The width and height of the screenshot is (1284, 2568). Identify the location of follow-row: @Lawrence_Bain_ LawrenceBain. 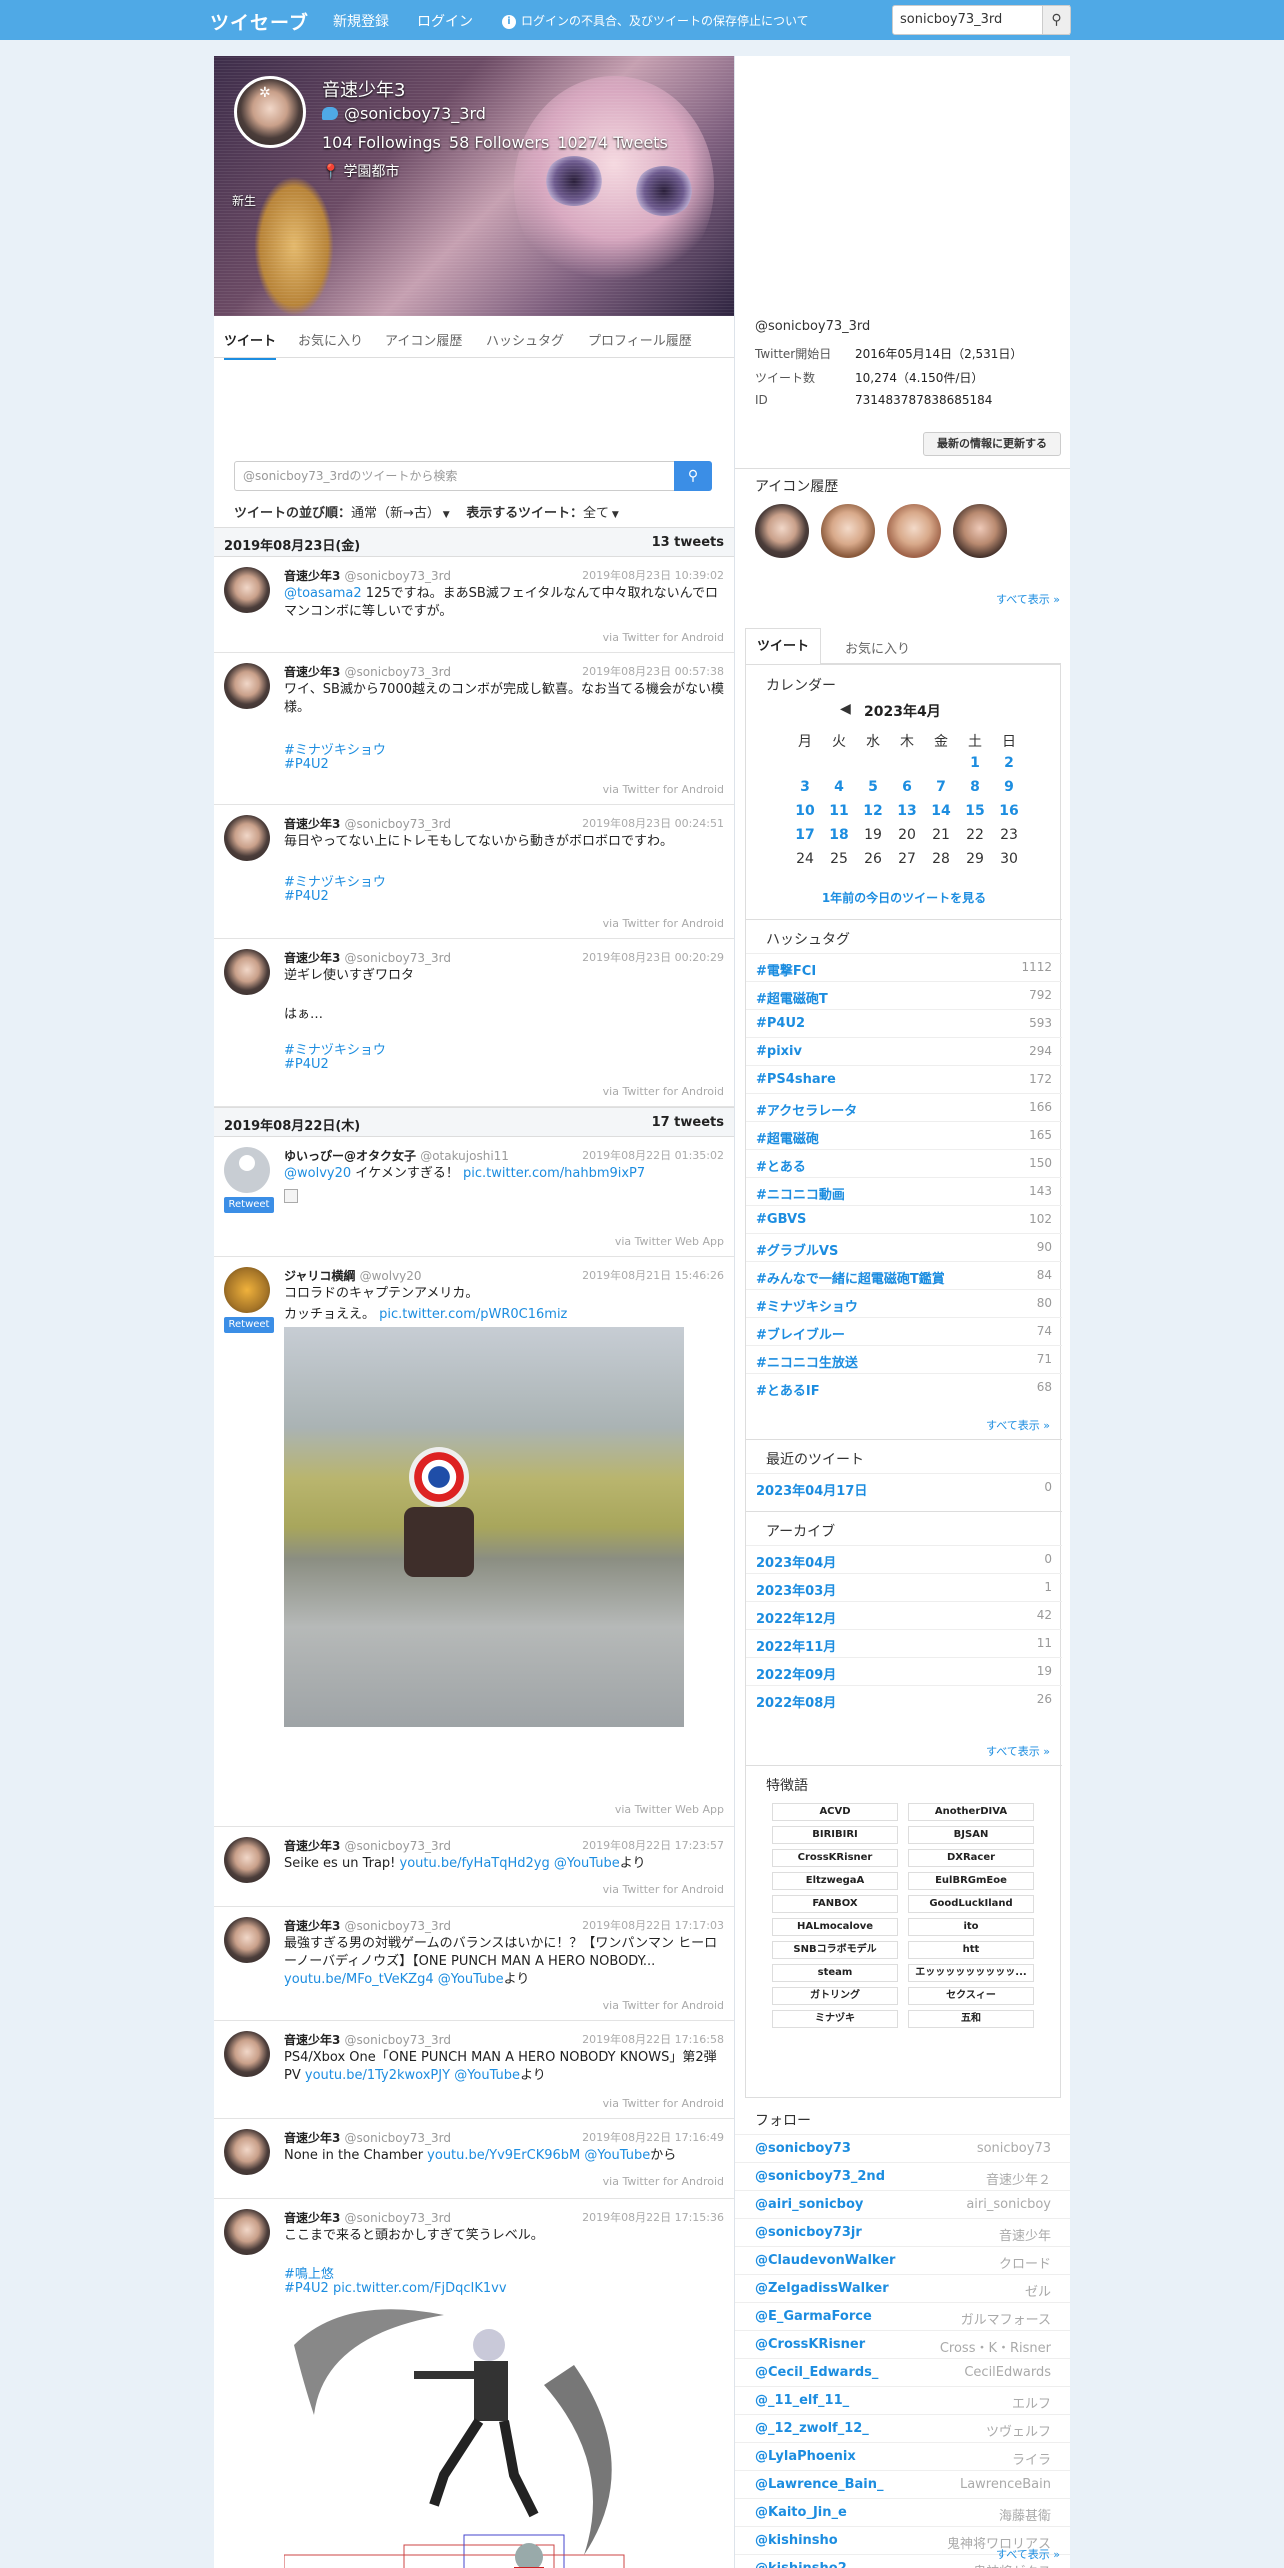
(902, 2484).